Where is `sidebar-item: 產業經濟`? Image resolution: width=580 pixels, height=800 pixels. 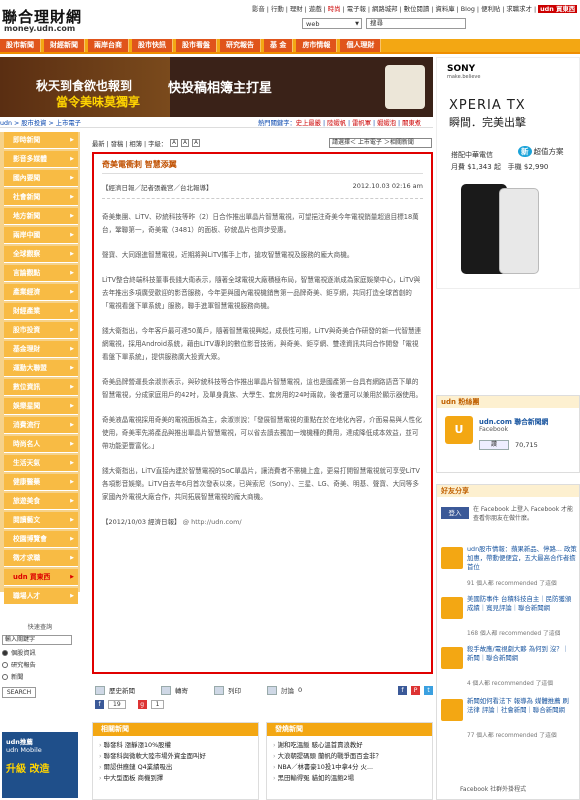
sidebar-item: 產業經濟 is located at coordinates (41, 292).